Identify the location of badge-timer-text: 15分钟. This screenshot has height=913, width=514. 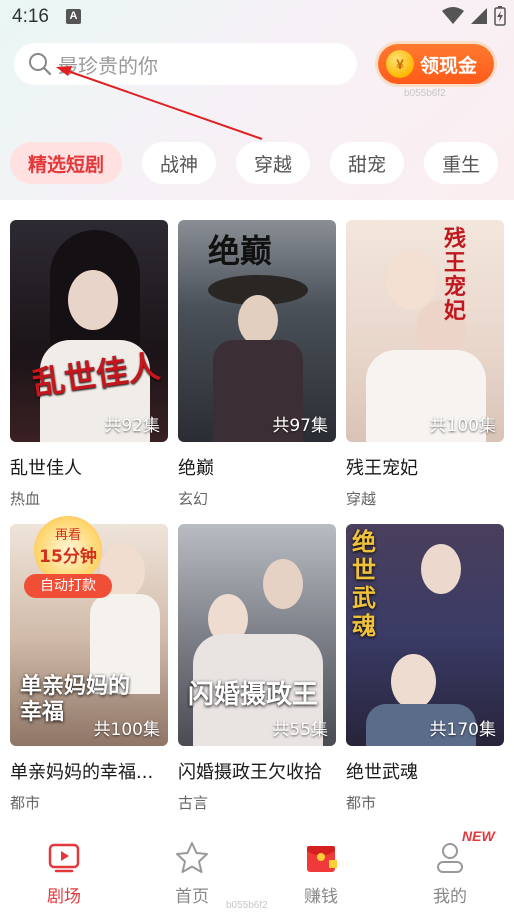
(68, 557).